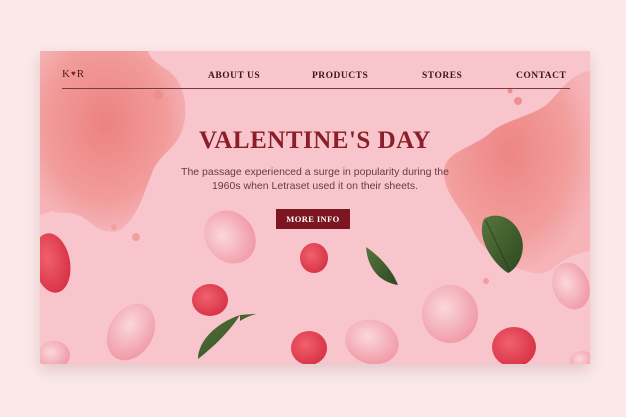  I want to click on logo: K♥R, so click(73, 74).